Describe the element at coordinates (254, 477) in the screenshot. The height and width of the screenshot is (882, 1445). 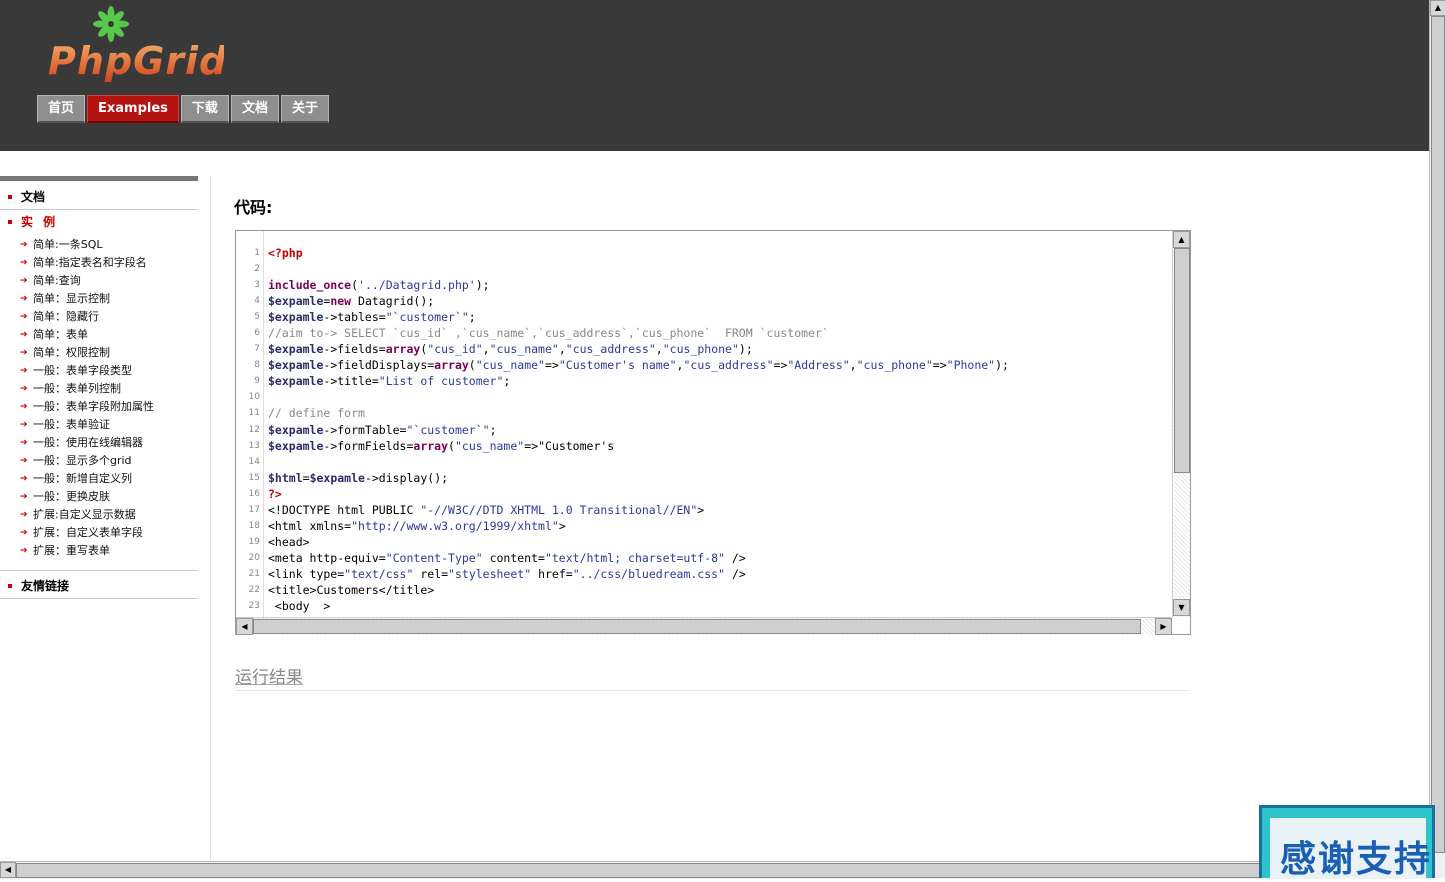
I see `line-number: 15` at that location.